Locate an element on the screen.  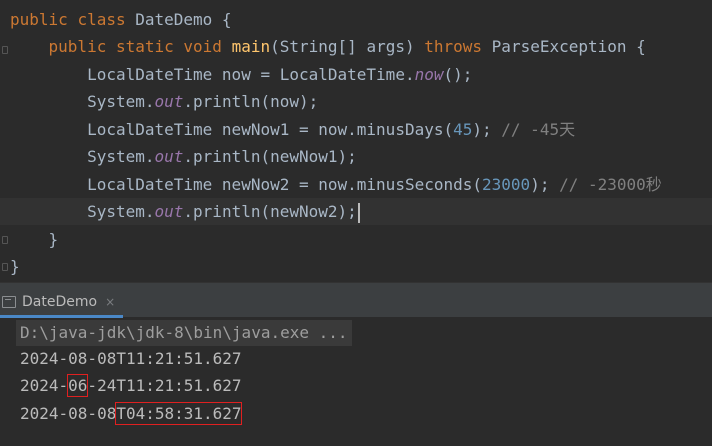
run-tab-bar: DateDemo × is located at coordinates (356, 300).